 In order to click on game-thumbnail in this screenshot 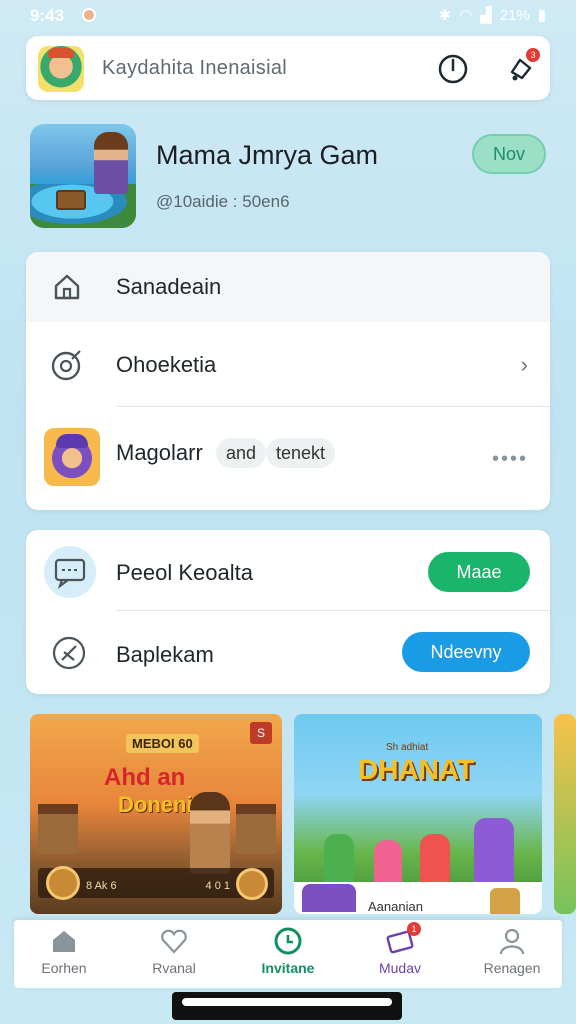, I will do `click(83, 176)`.